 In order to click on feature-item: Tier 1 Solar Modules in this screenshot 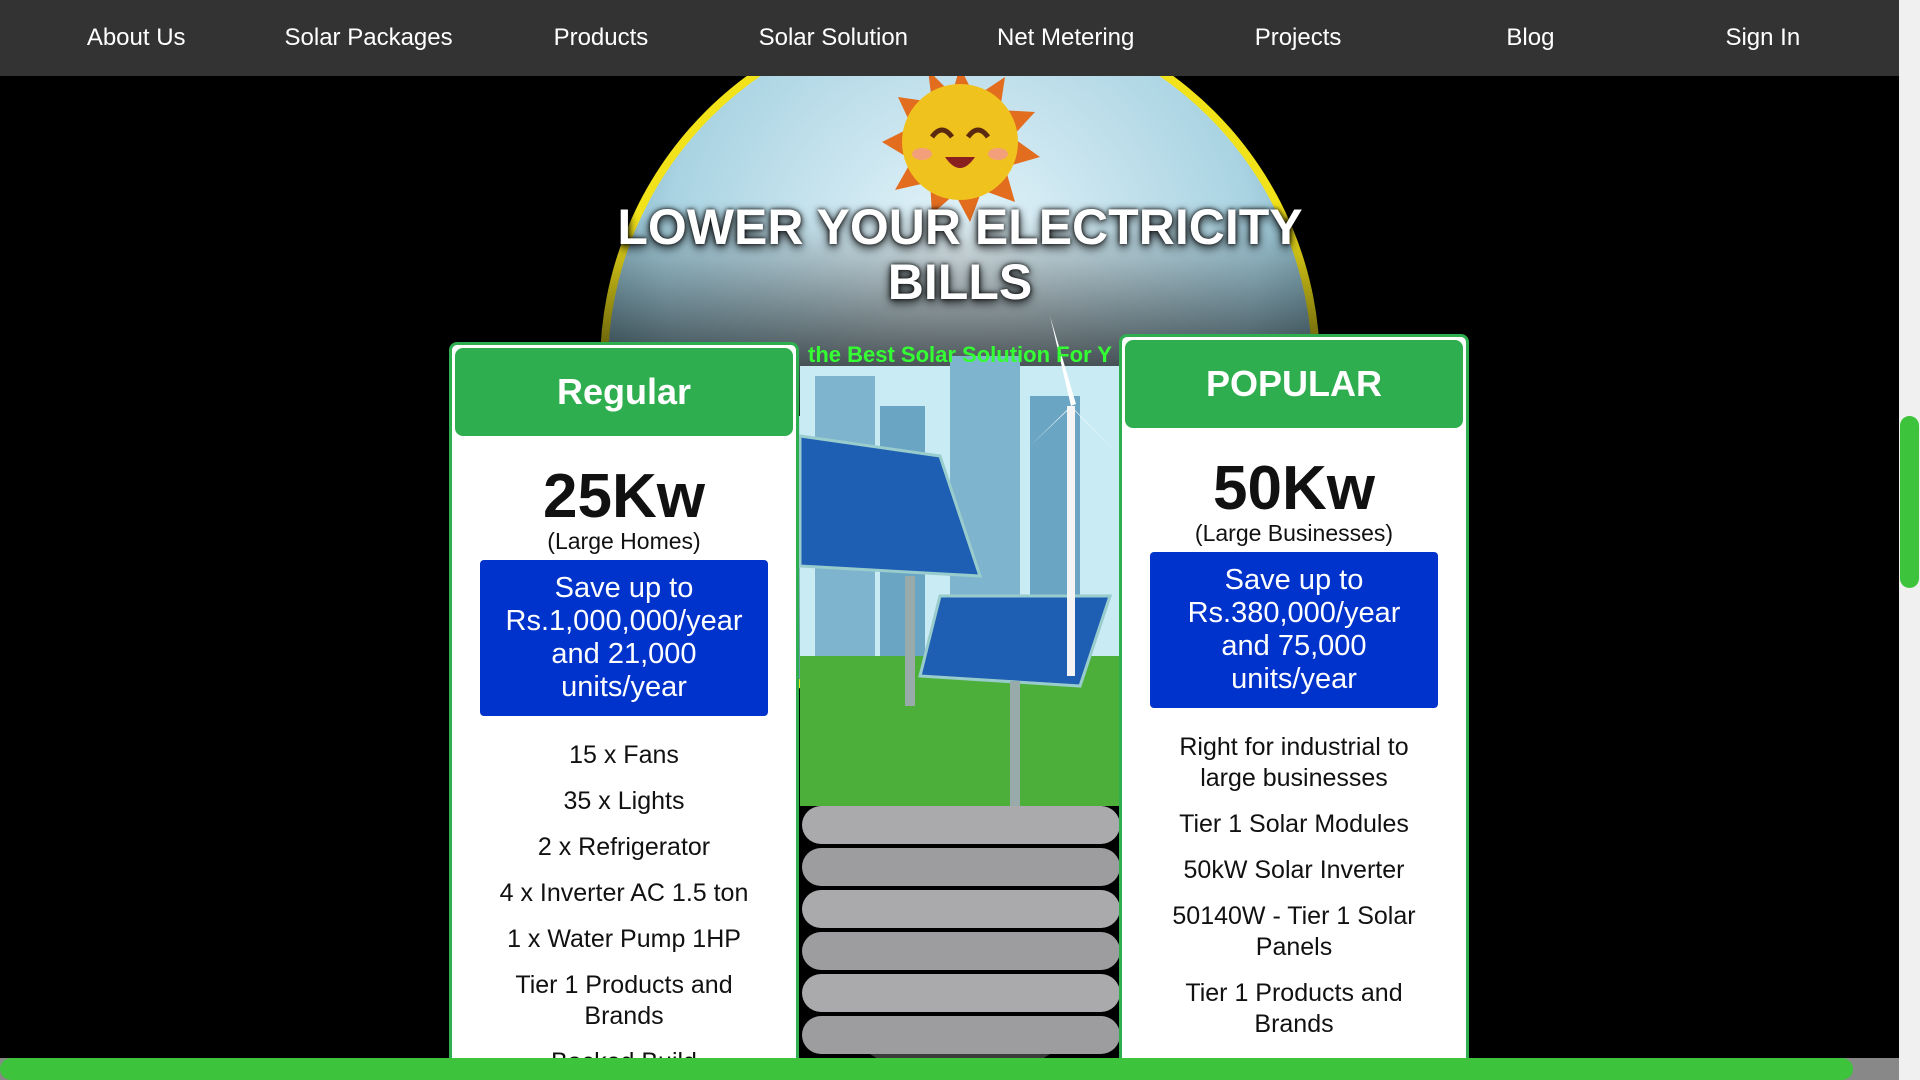, I will do `click(1294, 824)`.